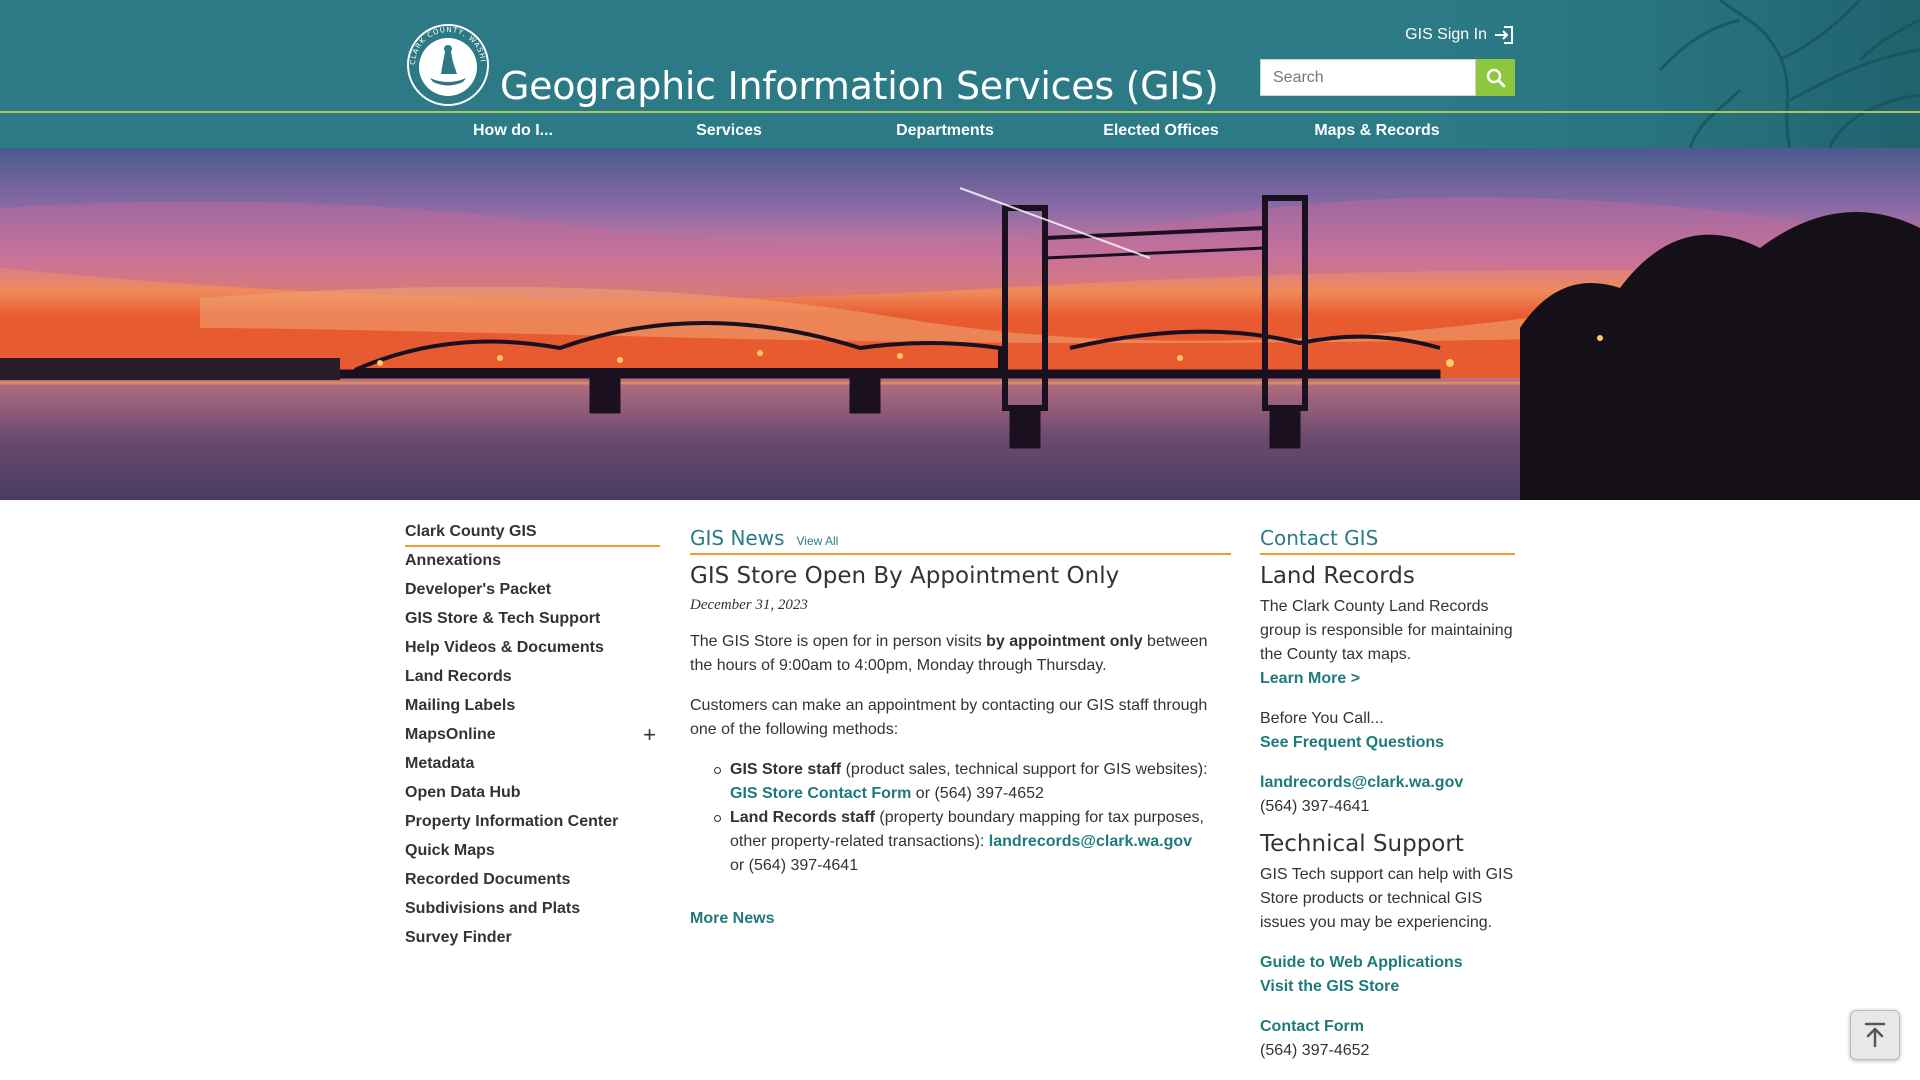 The width and height of the screenshot is (1920, 1080). Describe the element at coordinates (532, 942) in the screenshot. I see `sidebar-item-survey-finder: Survey Finder` at that location.